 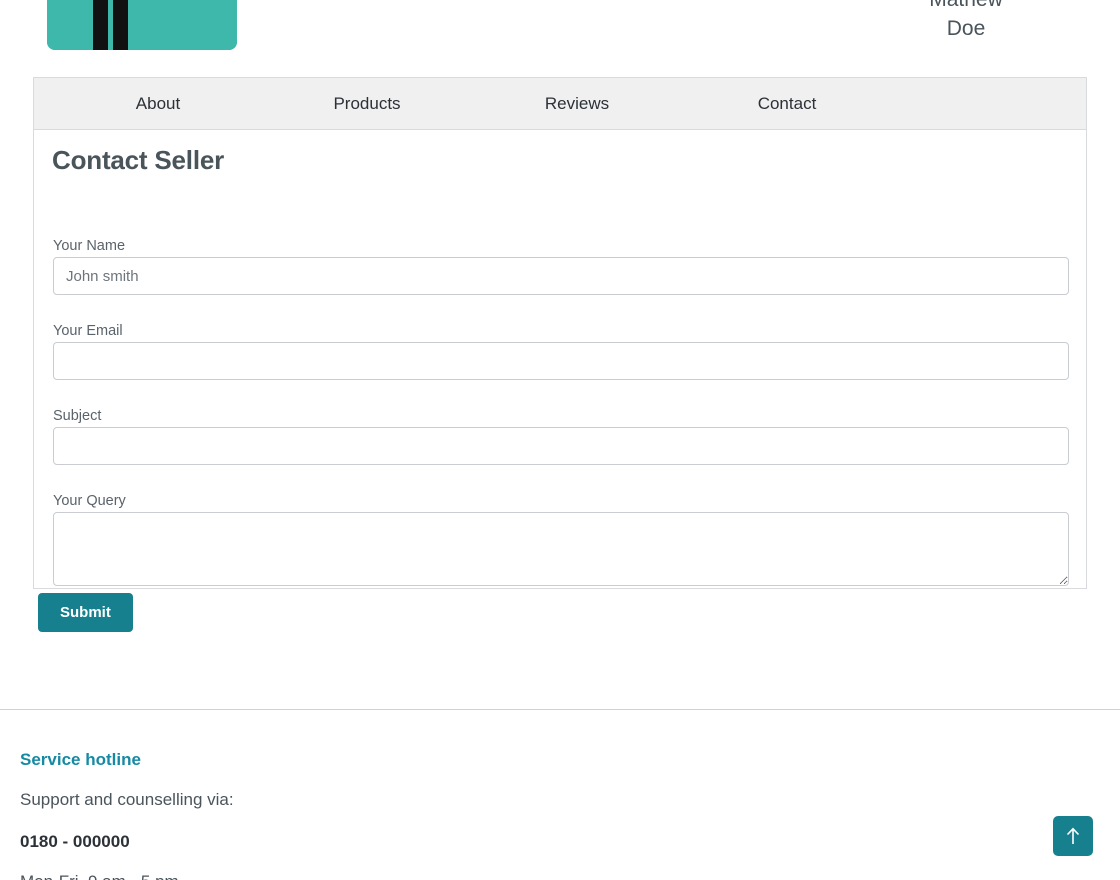 I want to click on page-title: Contact Seller, so click(x=138, y=160).